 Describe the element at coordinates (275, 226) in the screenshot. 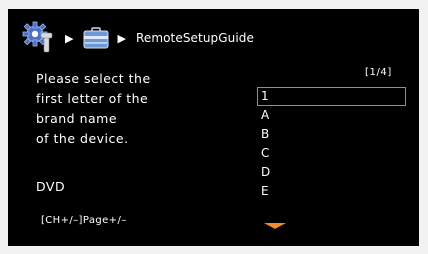

I see `scroll-down-arrow-icon` at that location.